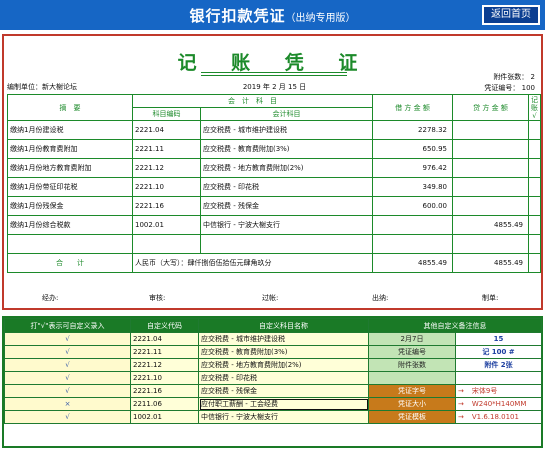 The width and height of the screenshot is (545, 450). I want to click on total-text: 人民币（大写）：肆仟捌佰伍拾伍元肆角玖分, so click(252, 263).